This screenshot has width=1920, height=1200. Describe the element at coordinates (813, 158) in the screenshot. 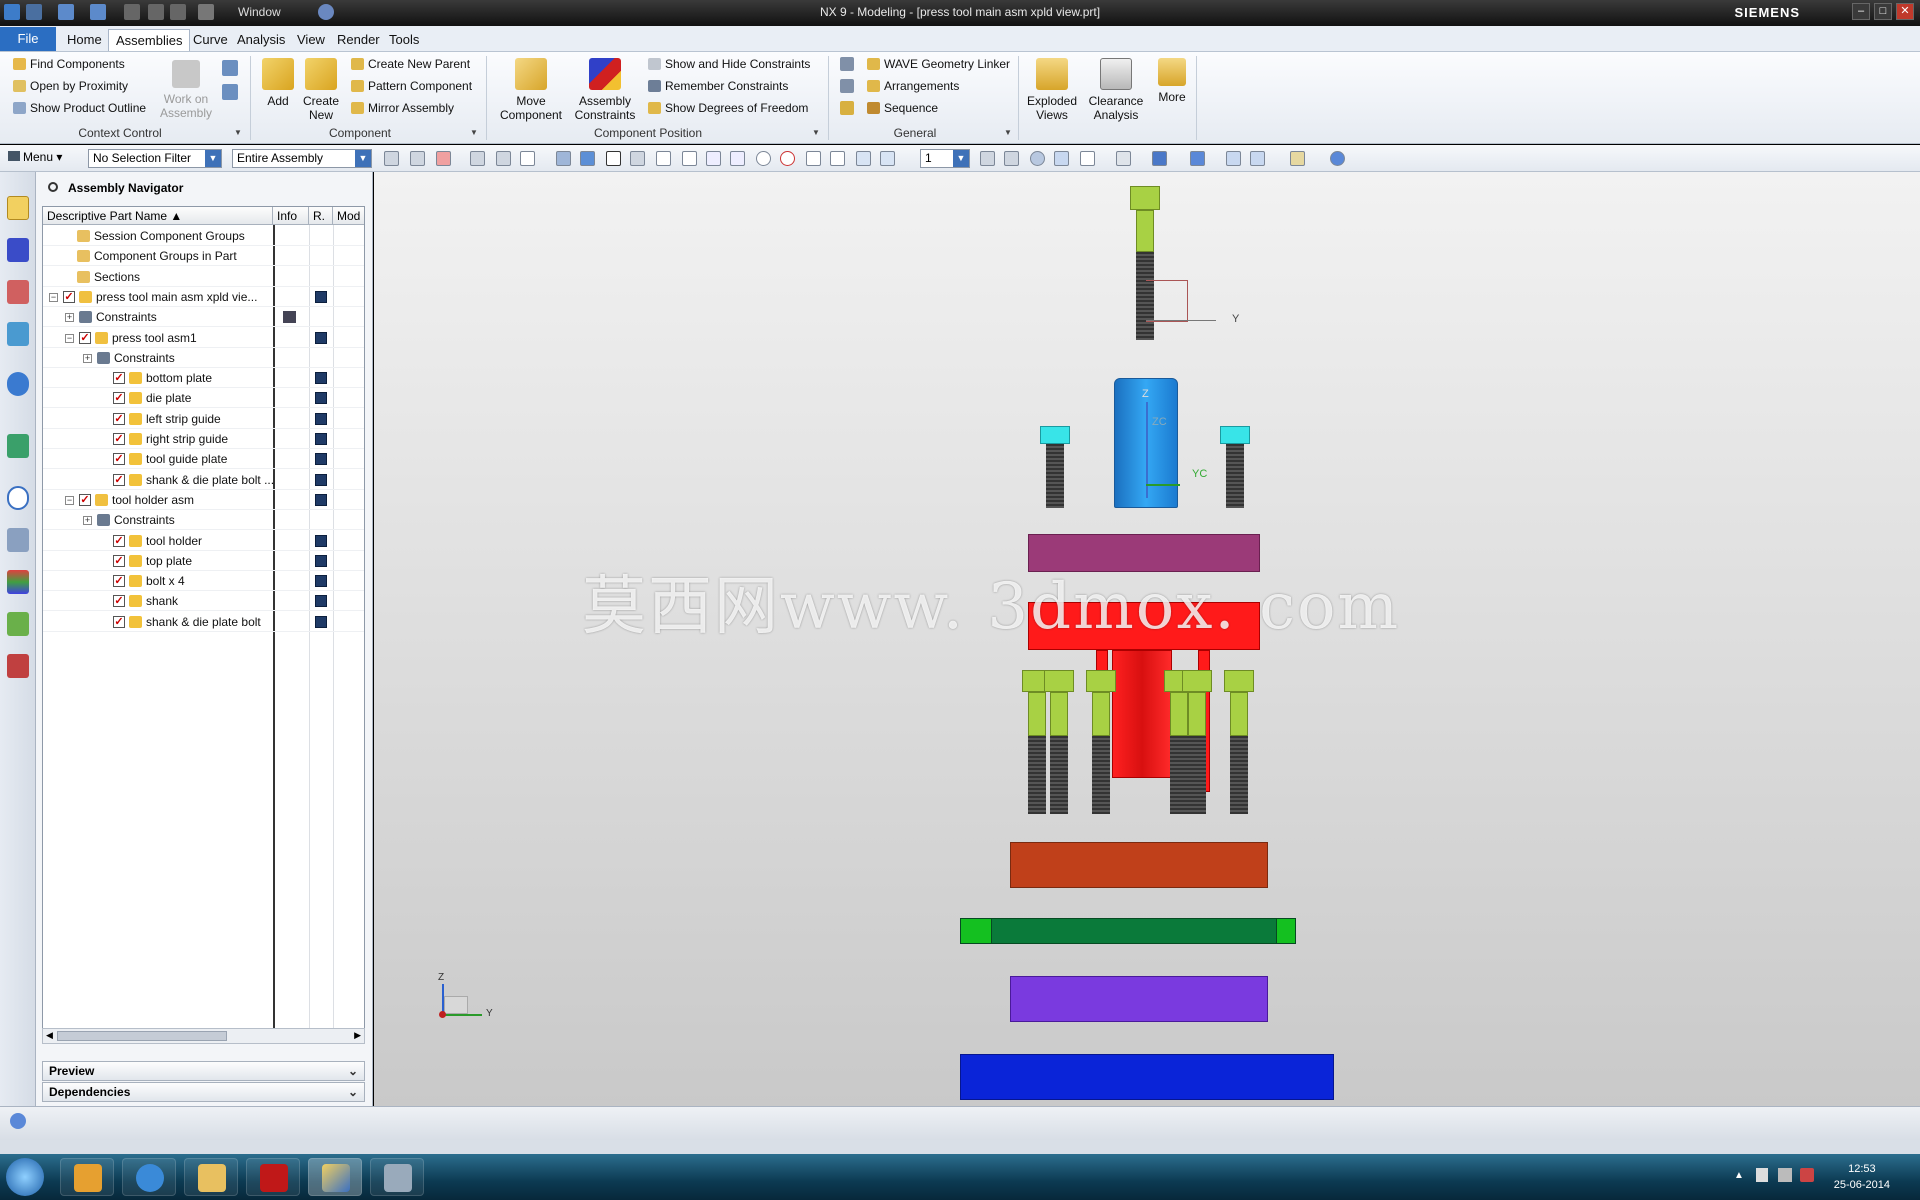

I see `snap-intersection-icon` at that location.